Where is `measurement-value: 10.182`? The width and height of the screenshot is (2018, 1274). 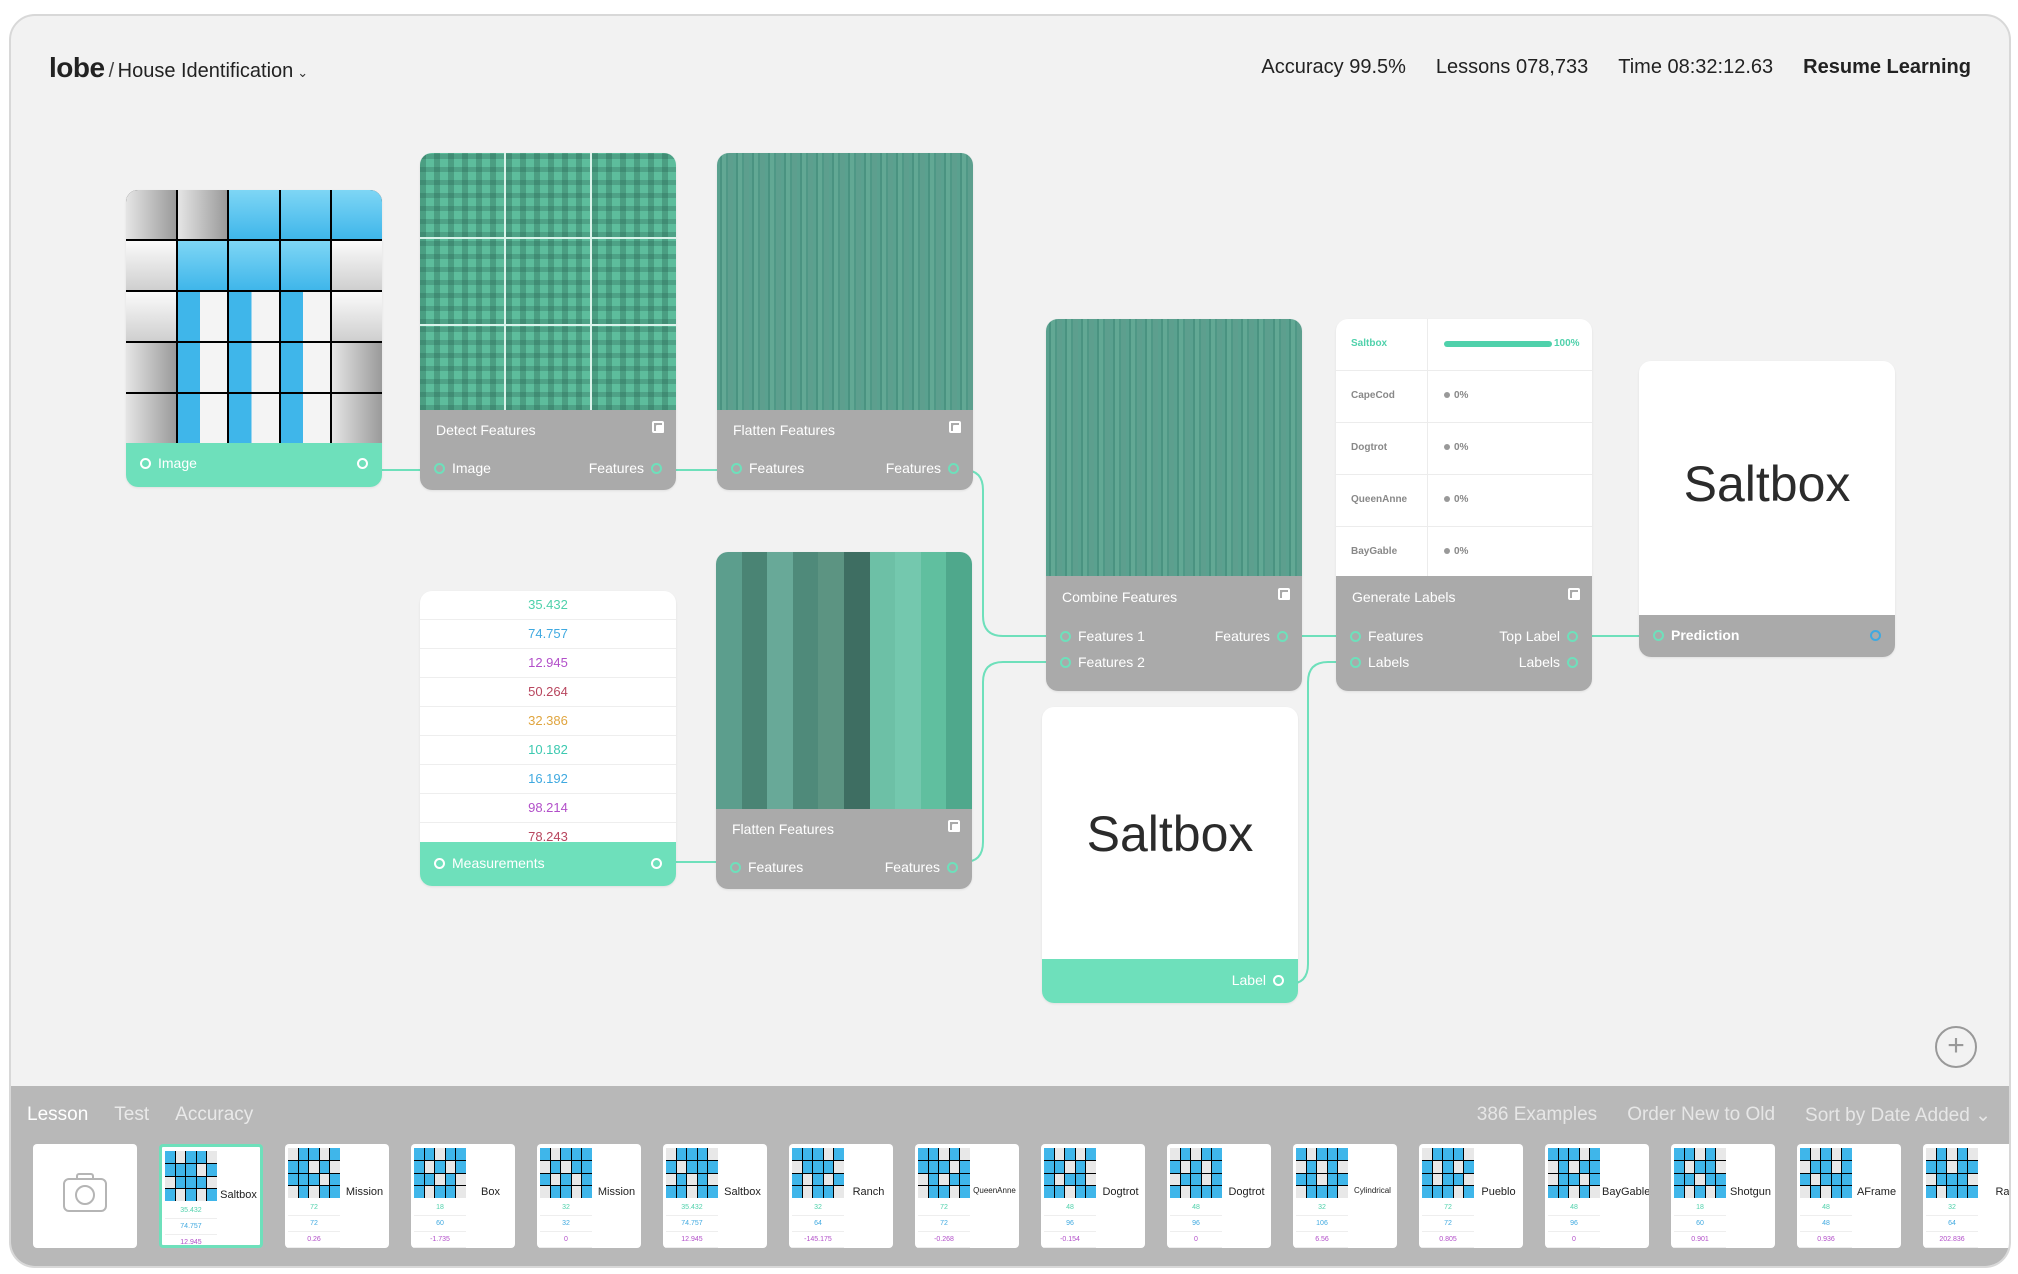
measurement-value: 10.182 is located at coordinates (548, 750).